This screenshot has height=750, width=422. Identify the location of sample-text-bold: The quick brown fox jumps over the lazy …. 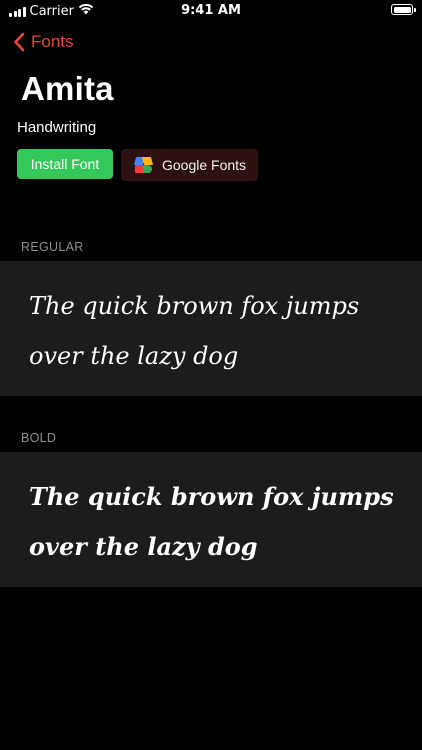
(211, 521).